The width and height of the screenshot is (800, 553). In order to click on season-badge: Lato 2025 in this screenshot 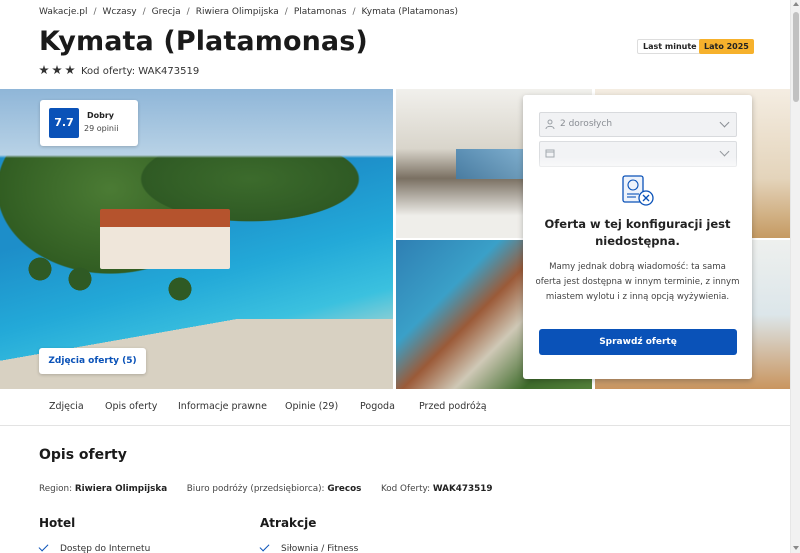, I will do `click(726, 46)`.